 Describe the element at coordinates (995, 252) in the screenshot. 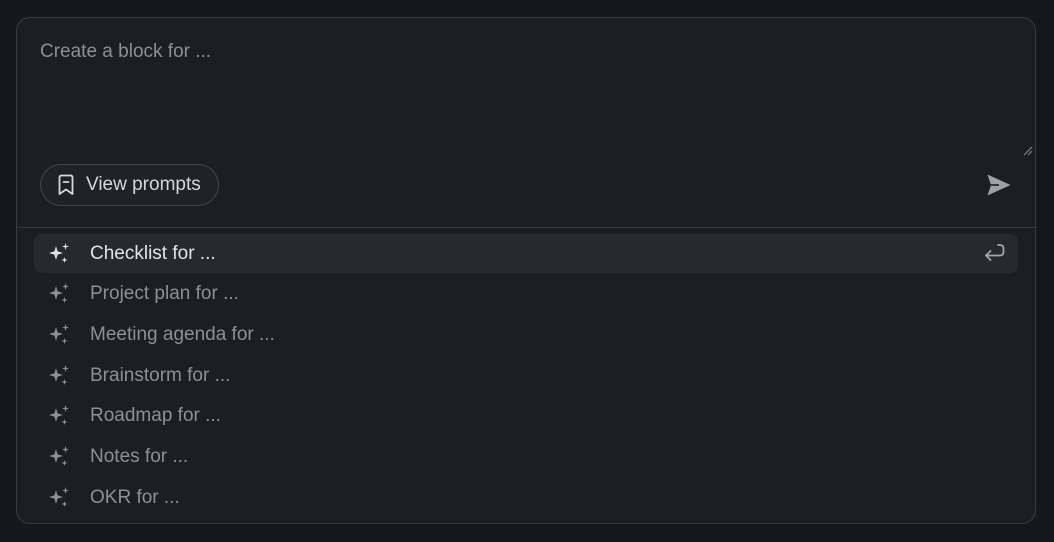

I see `enter-icon` at that location.